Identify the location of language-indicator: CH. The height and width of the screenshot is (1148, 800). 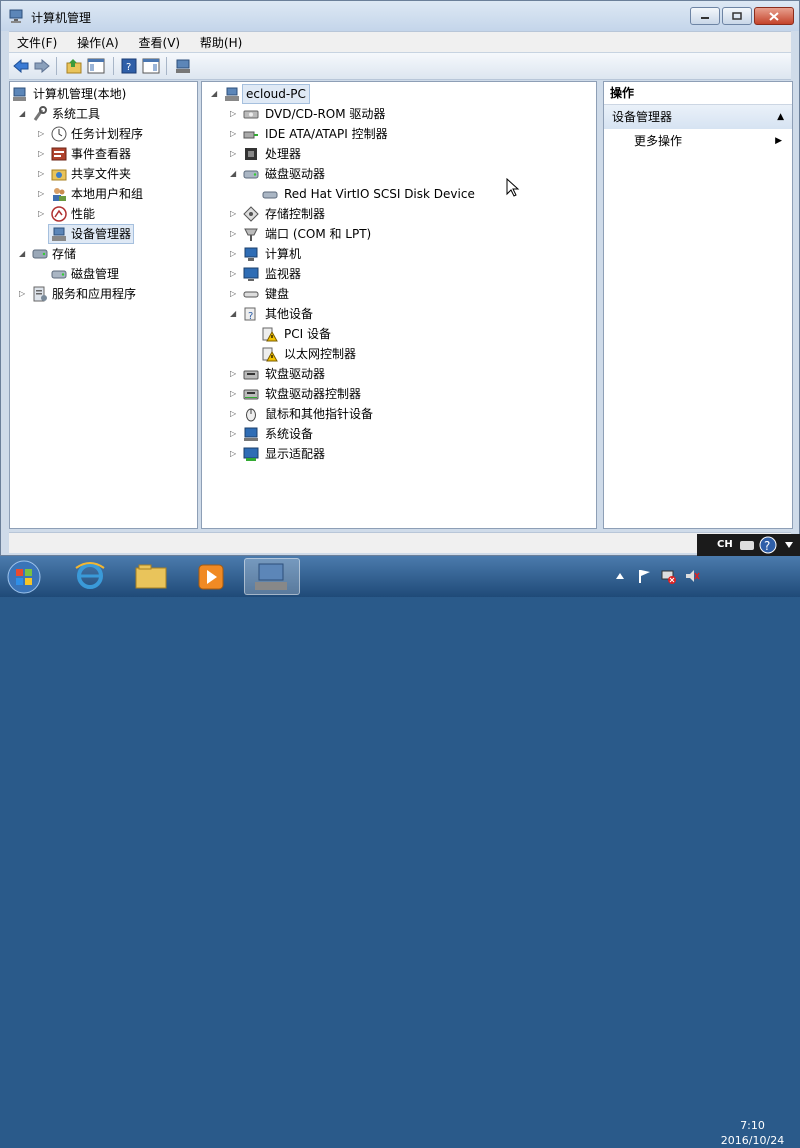
(725, 544).